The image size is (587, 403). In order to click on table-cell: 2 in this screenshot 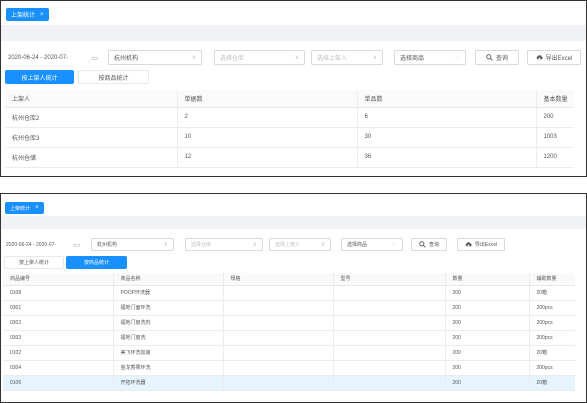, I will do `click(267, 117)`.